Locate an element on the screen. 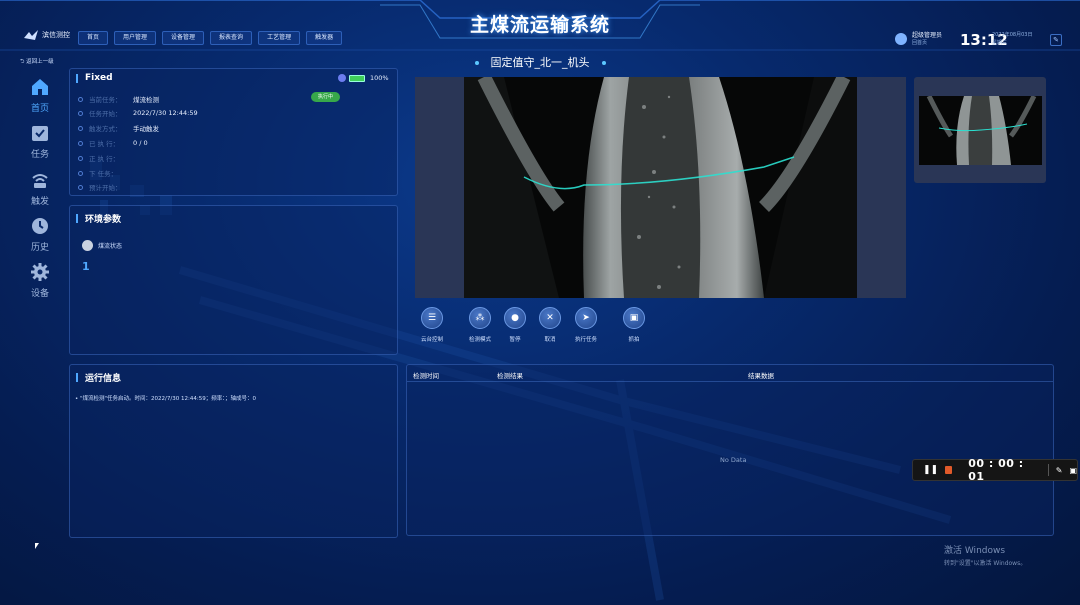  panel-title: 运行信息 is located at coordinates (103, 378).